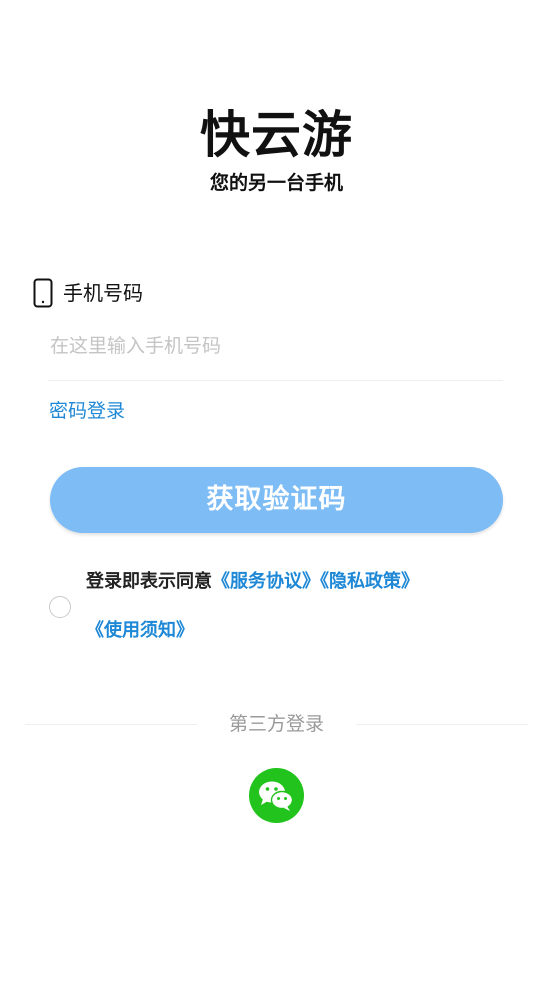  What do you see at coordinates (369, 581) in the screenshot?
I see `privacy-policy-link: 《隐私政策》` at bounding box center [369, 581].